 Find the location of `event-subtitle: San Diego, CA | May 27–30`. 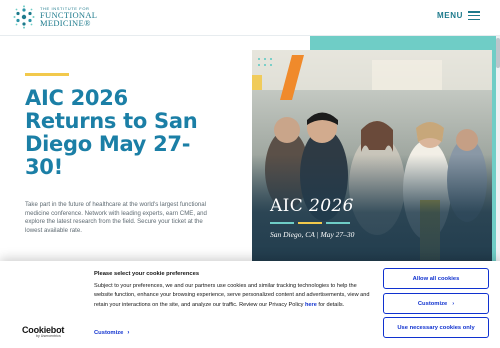

event-subtitle: San Diego, CA | May 27–30 is located at coordinates (312, 234).